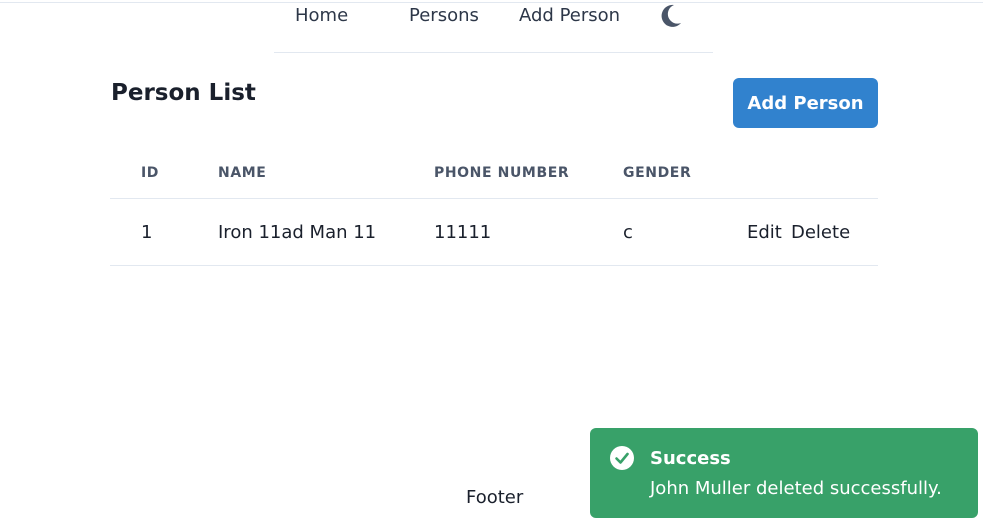 This screenshot has height=519, width=983. What do you see at coordinates (820, 232) in the screenshot?
I see `delete-link: Delete` at bounding box center [820, 232].